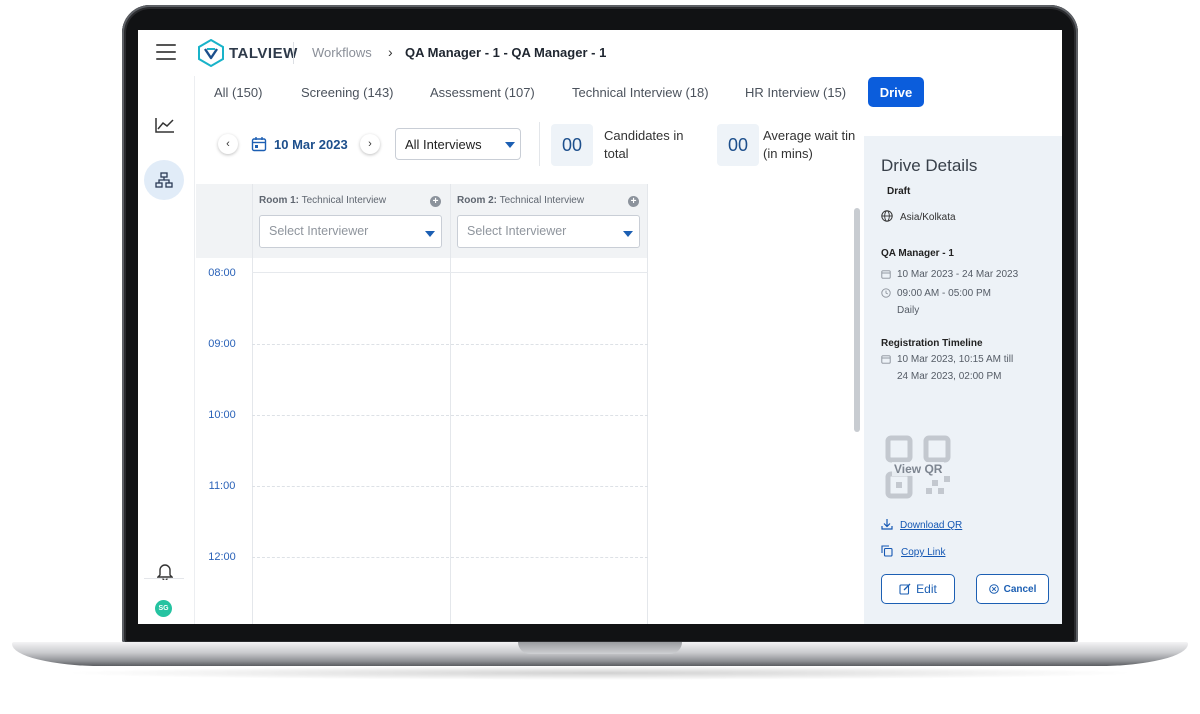  Describe the element at coordinates (644, 135) in the screenshot. I see `candidates-label-line1: Candidates in` at that location.